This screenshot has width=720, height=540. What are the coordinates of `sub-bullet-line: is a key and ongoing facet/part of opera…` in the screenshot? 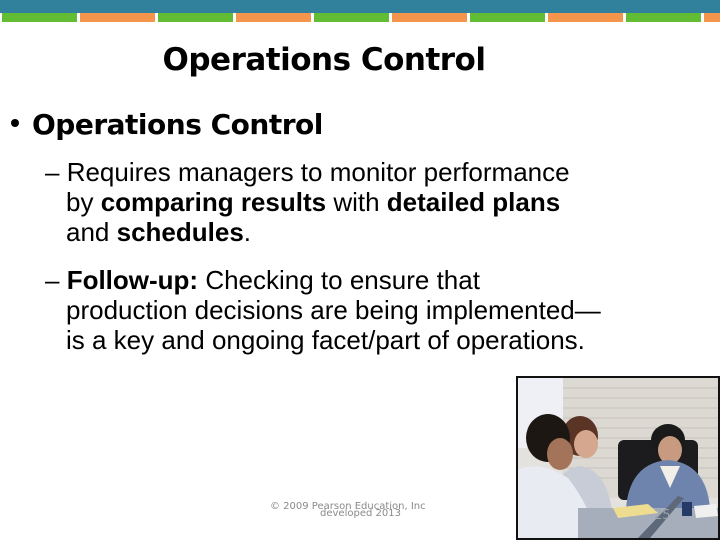 It's located at (355, 340).